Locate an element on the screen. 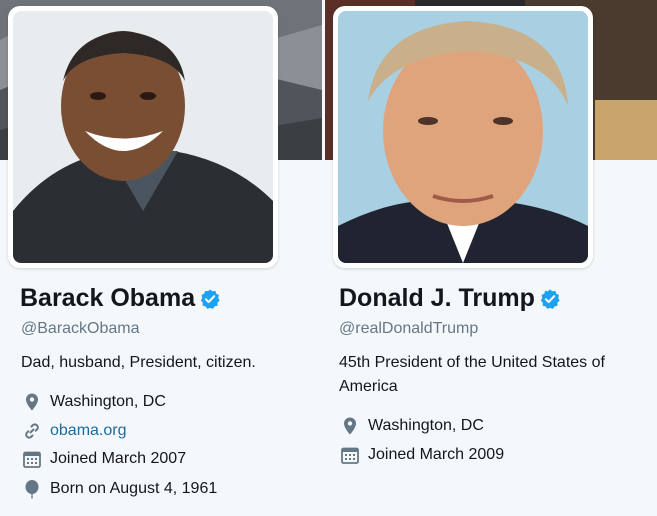 Image resolution: width=657 pixels, height=516 pixels. joined-item-obama: Joined March 2007 is located at coordinates (104, 459).